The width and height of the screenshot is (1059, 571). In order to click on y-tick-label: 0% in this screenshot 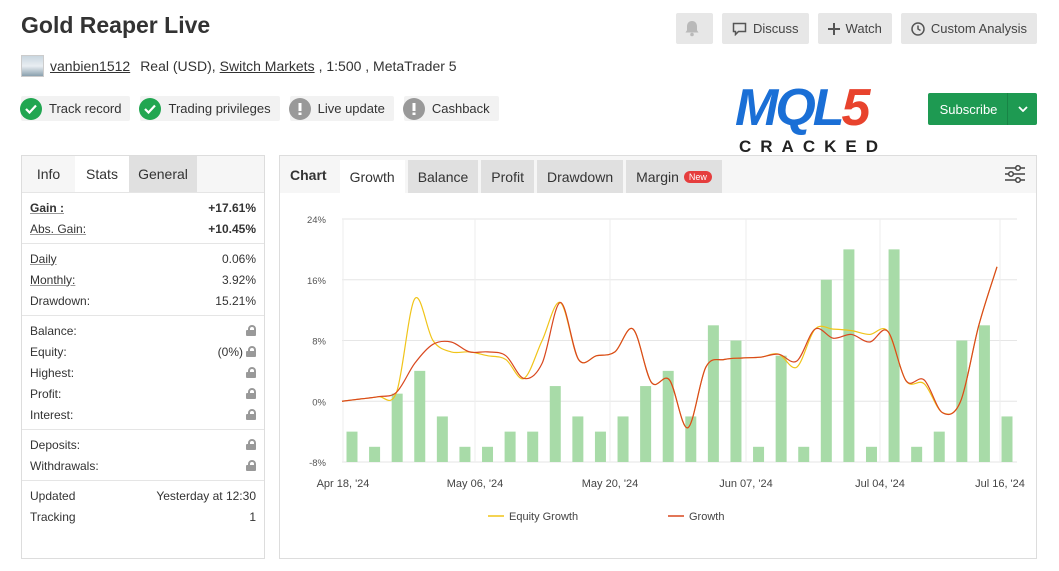, I will do `click(319, 402)`.